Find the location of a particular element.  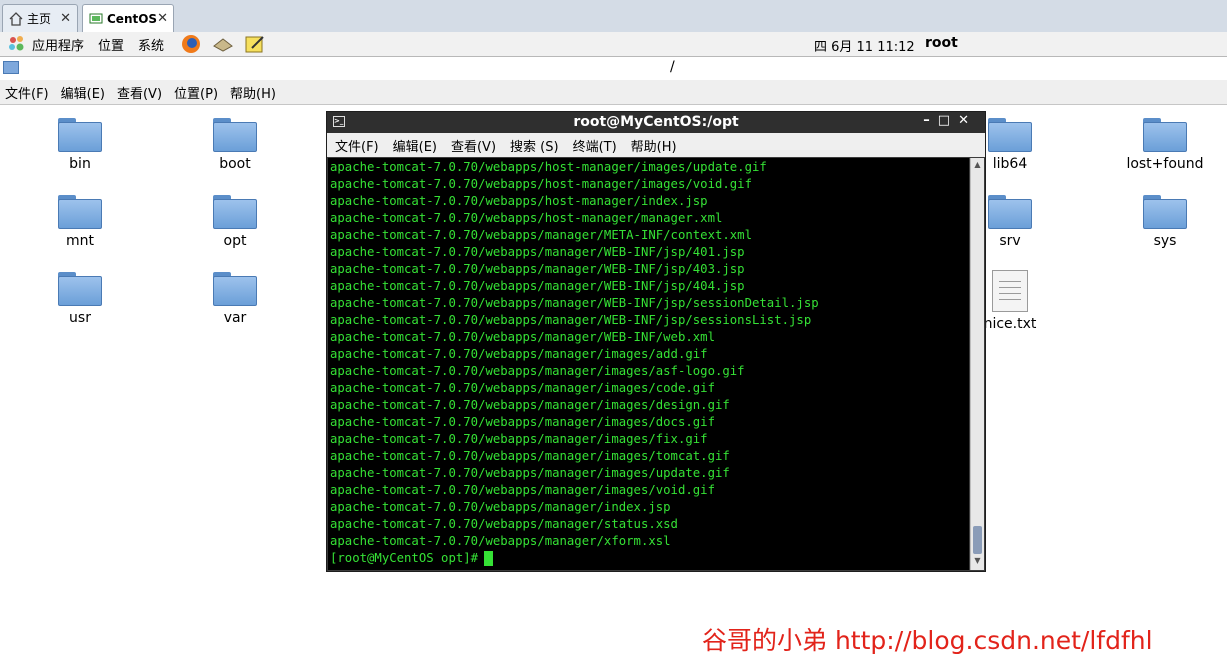

terminal-titlebar: >_ root@MyCentOS:/opt –□✕ is located at coordinates (656, 122).